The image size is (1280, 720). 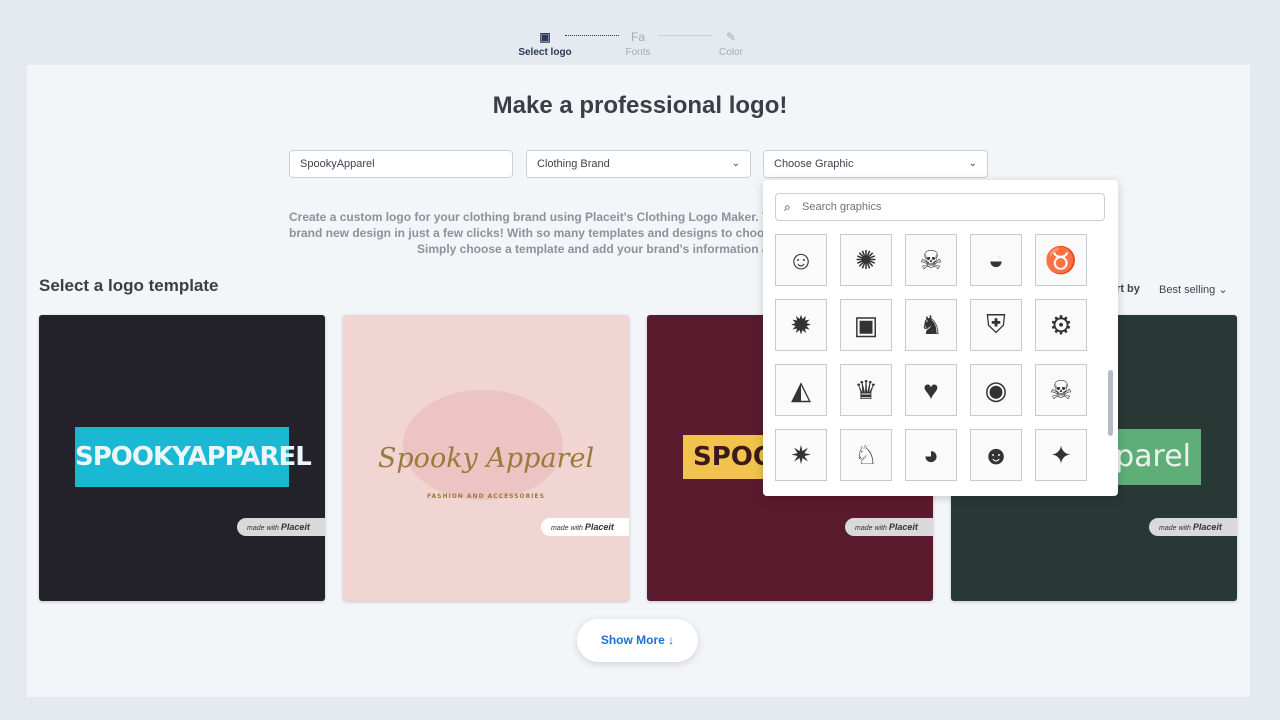 I want to click on graphic-bull: ♉, so click(x=1061, y=260).